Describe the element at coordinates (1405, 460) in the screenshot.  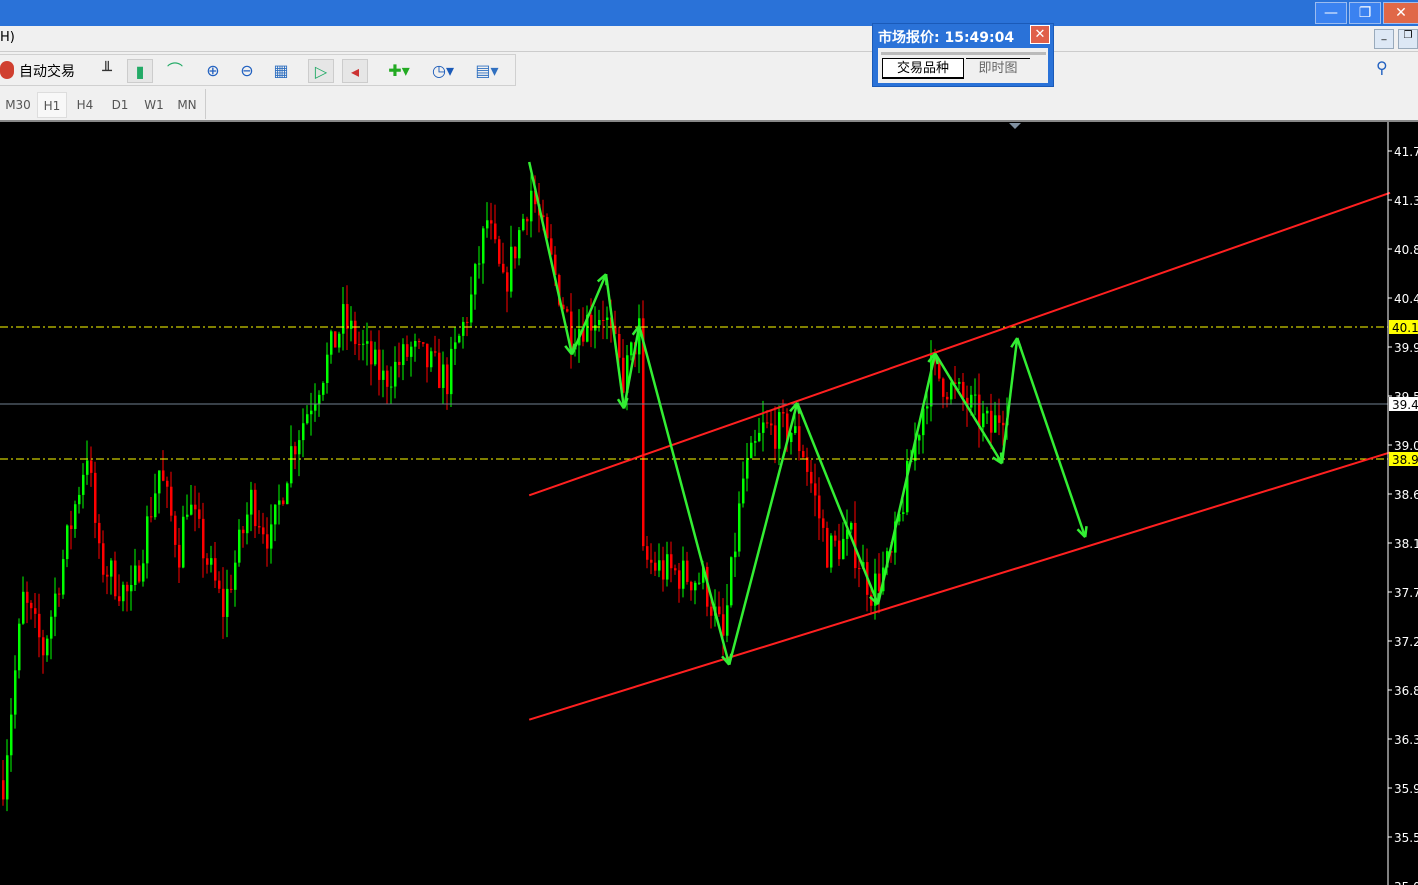
I see `price-label: 38.9` at that location.